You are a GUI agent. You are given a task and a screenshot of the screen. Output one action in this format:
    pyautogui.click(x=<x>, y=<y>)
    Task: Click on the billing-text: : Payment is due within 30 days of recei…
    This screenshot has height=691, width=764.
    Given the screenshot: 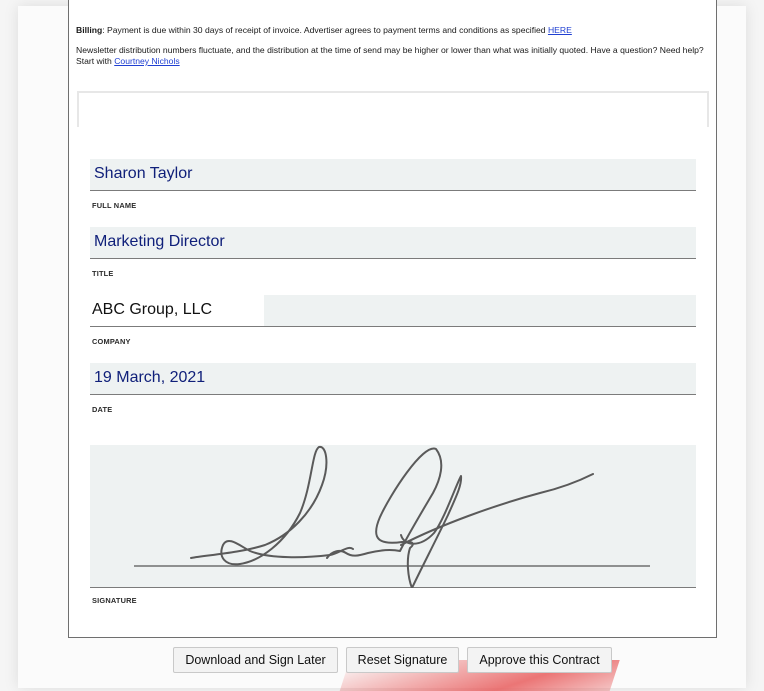 What is the action you would take?
    pyautogui.click(x=325, y=30)
    